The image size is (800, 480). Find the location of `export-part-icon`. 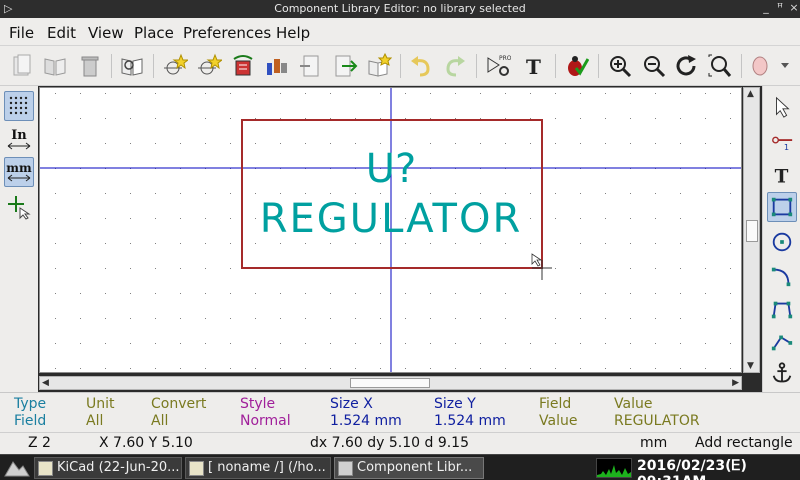

export-part-icon is located at coordinates (345, 66).